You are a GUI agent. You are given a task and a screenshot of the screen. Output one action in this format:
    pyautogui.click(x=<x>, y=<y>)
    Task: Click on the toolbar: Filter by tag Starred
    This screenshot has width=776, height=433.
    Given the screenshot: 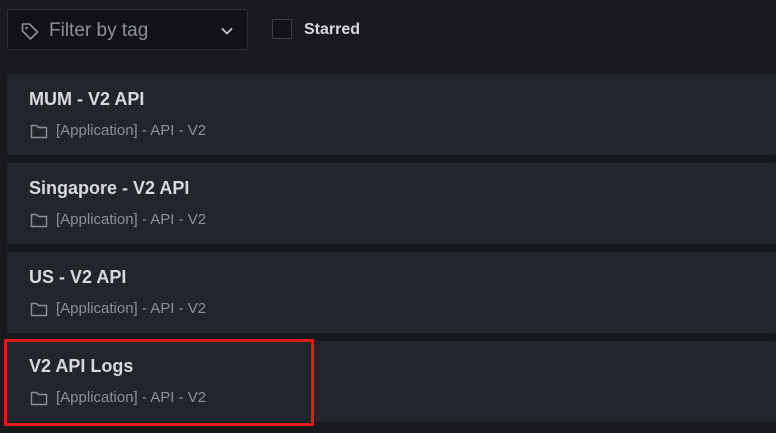 What is the action you would take?
    pyautogui.click(x=388, y=30)
    